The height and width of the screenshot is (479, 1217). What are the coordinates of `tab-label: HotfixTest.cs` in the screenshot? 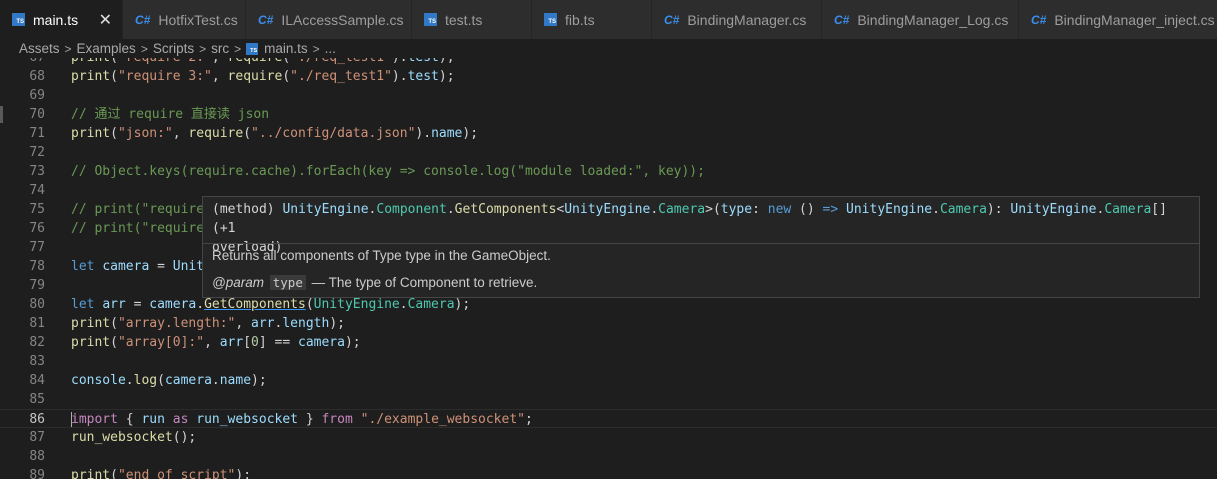 It's located at (198, 19).